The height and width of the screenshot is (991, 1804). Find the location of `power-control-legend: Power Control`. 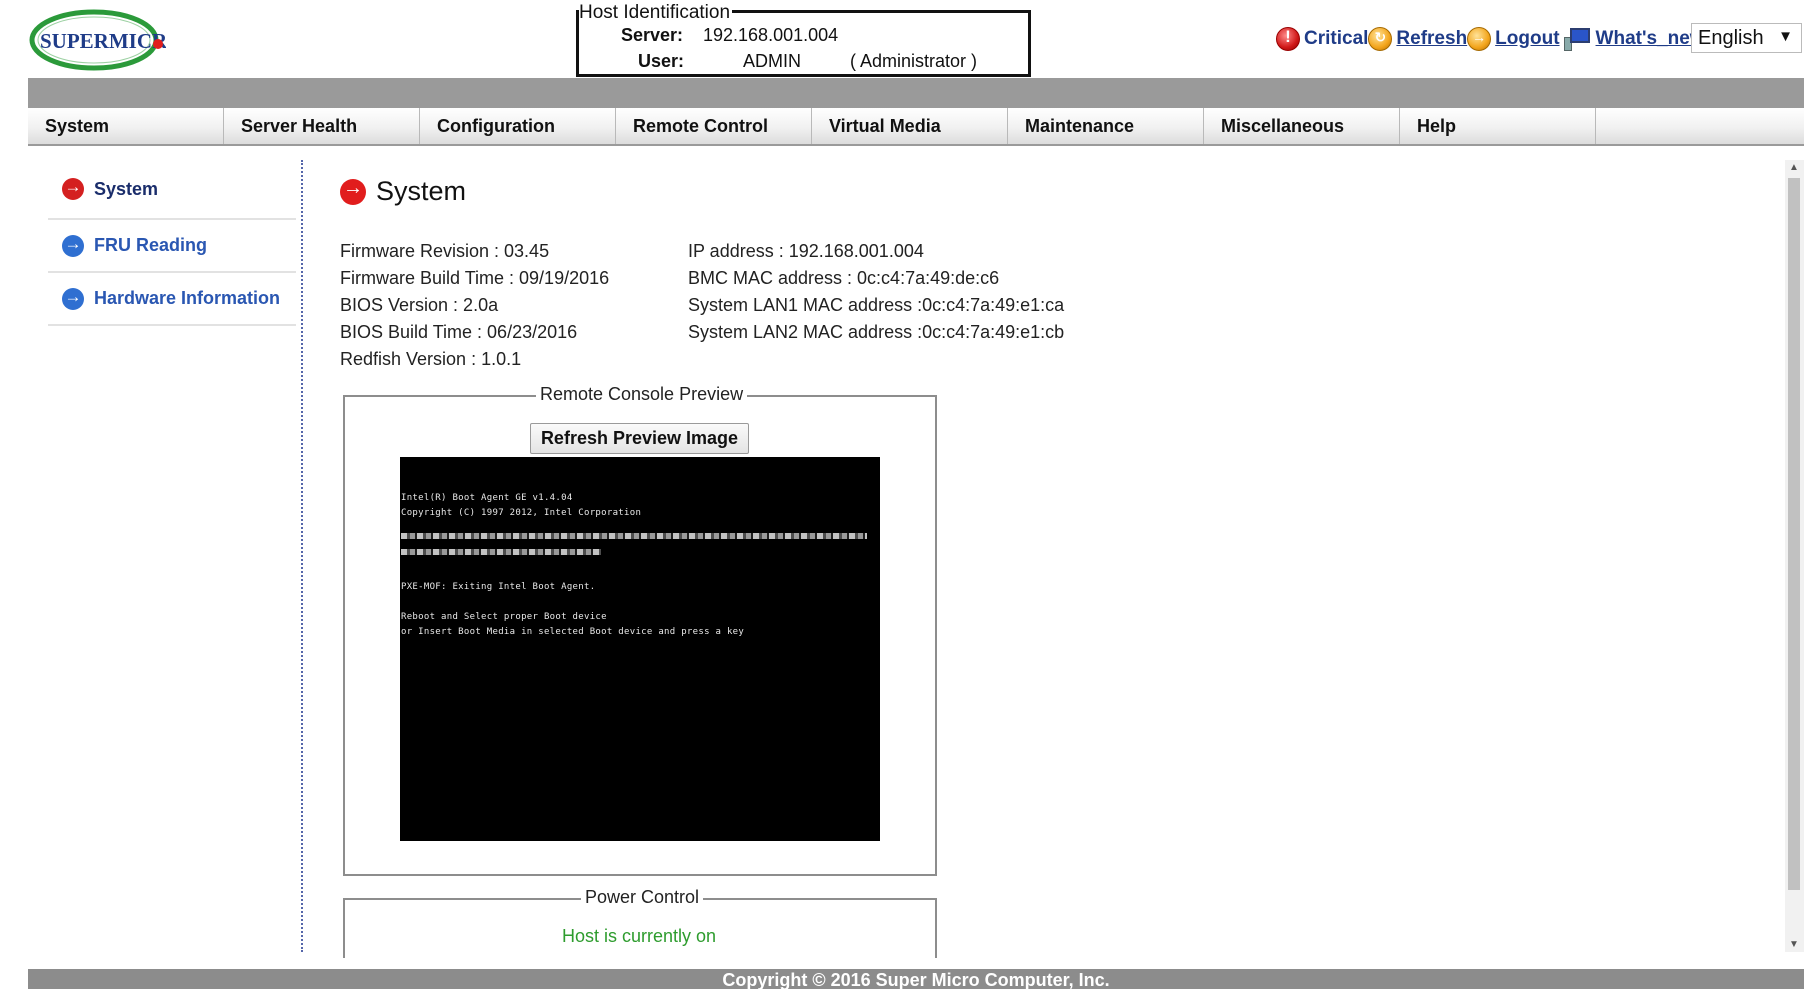

power-control-legend: Power Control is located at coordinates (642, 897).